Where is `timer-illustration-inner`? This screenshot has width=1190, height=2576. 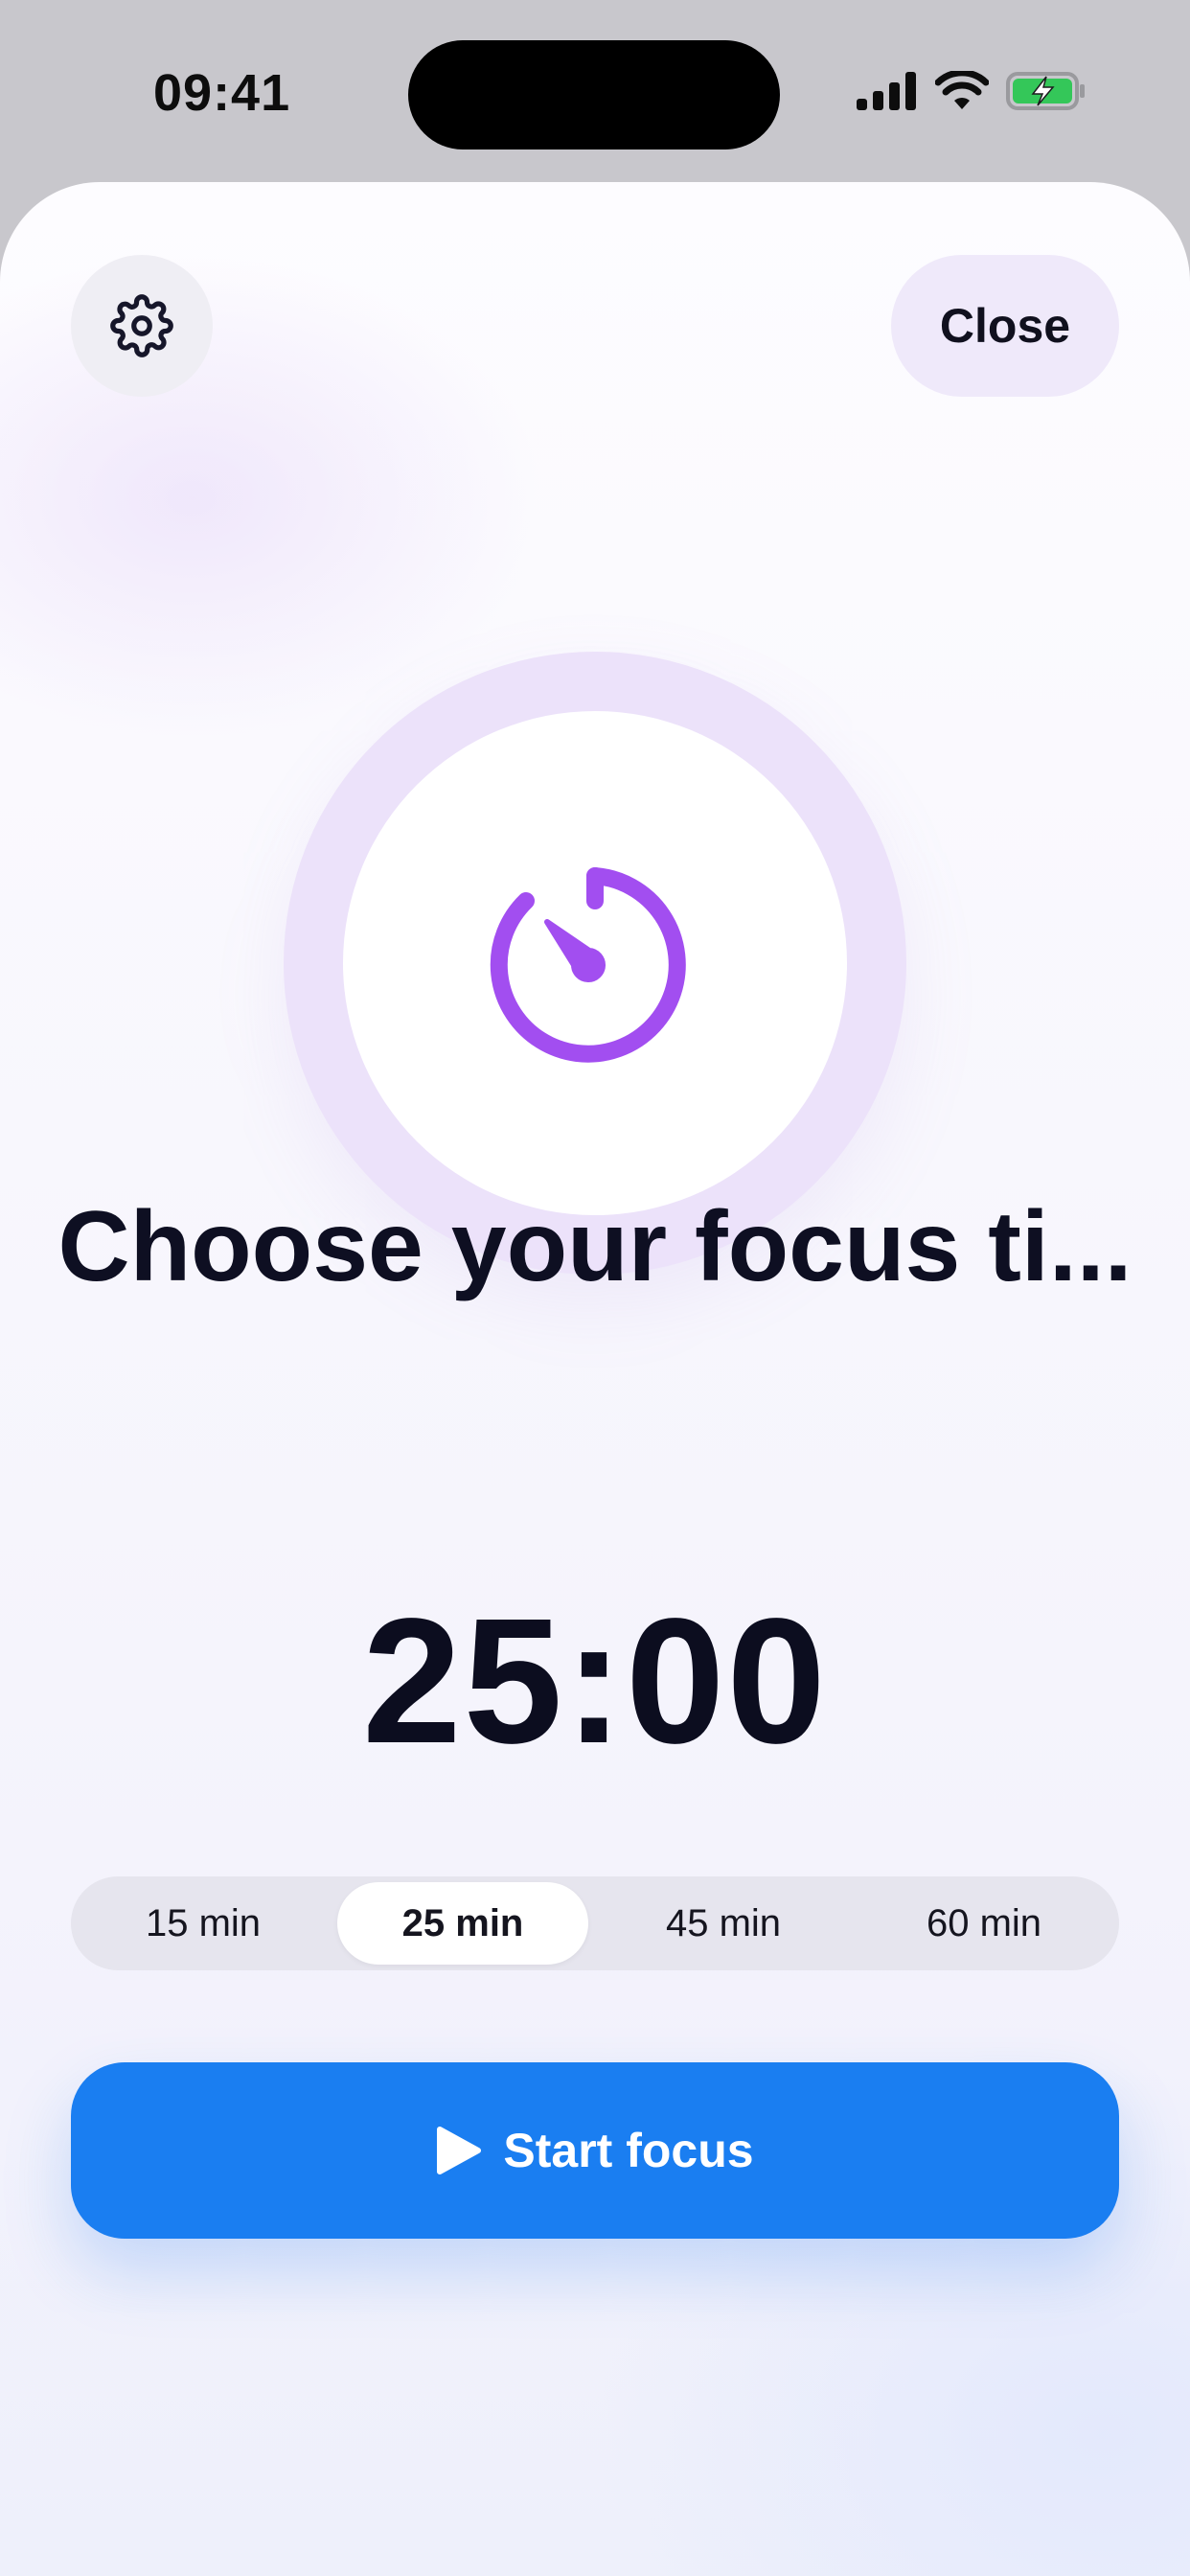
timer-illustration-inner is located at coordinates (595, 963).